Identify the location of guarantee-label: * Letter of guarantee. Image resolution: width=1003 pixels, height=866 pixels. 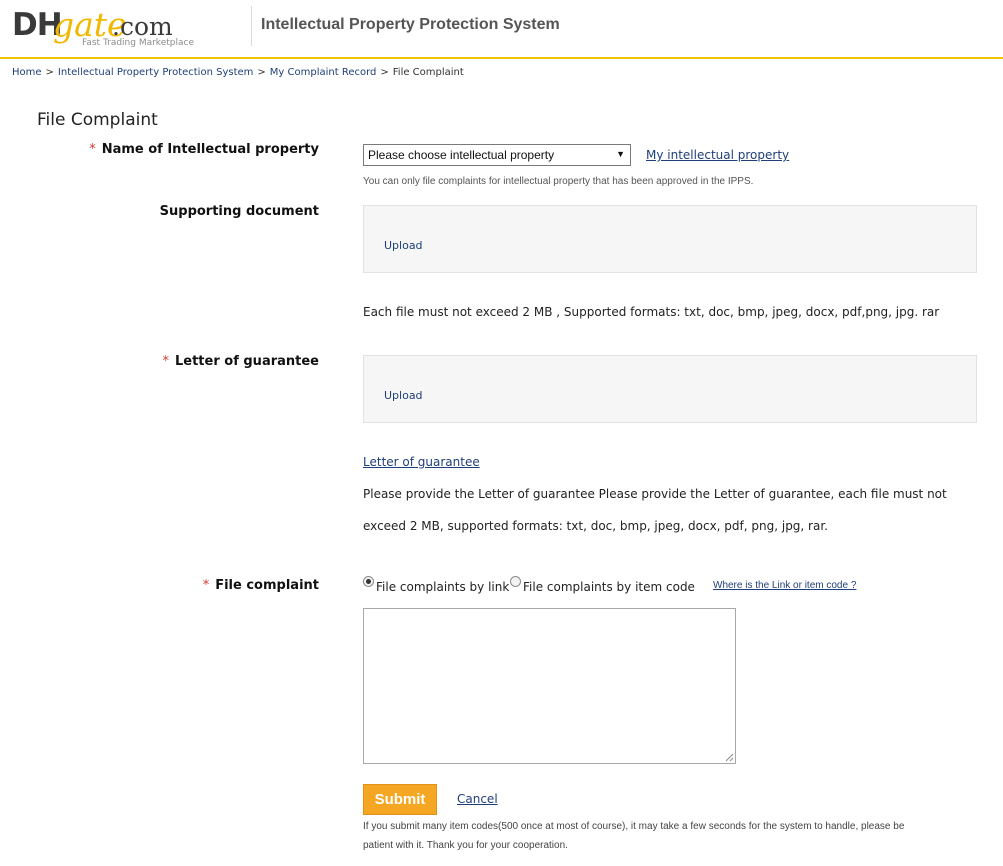
(240, 361).